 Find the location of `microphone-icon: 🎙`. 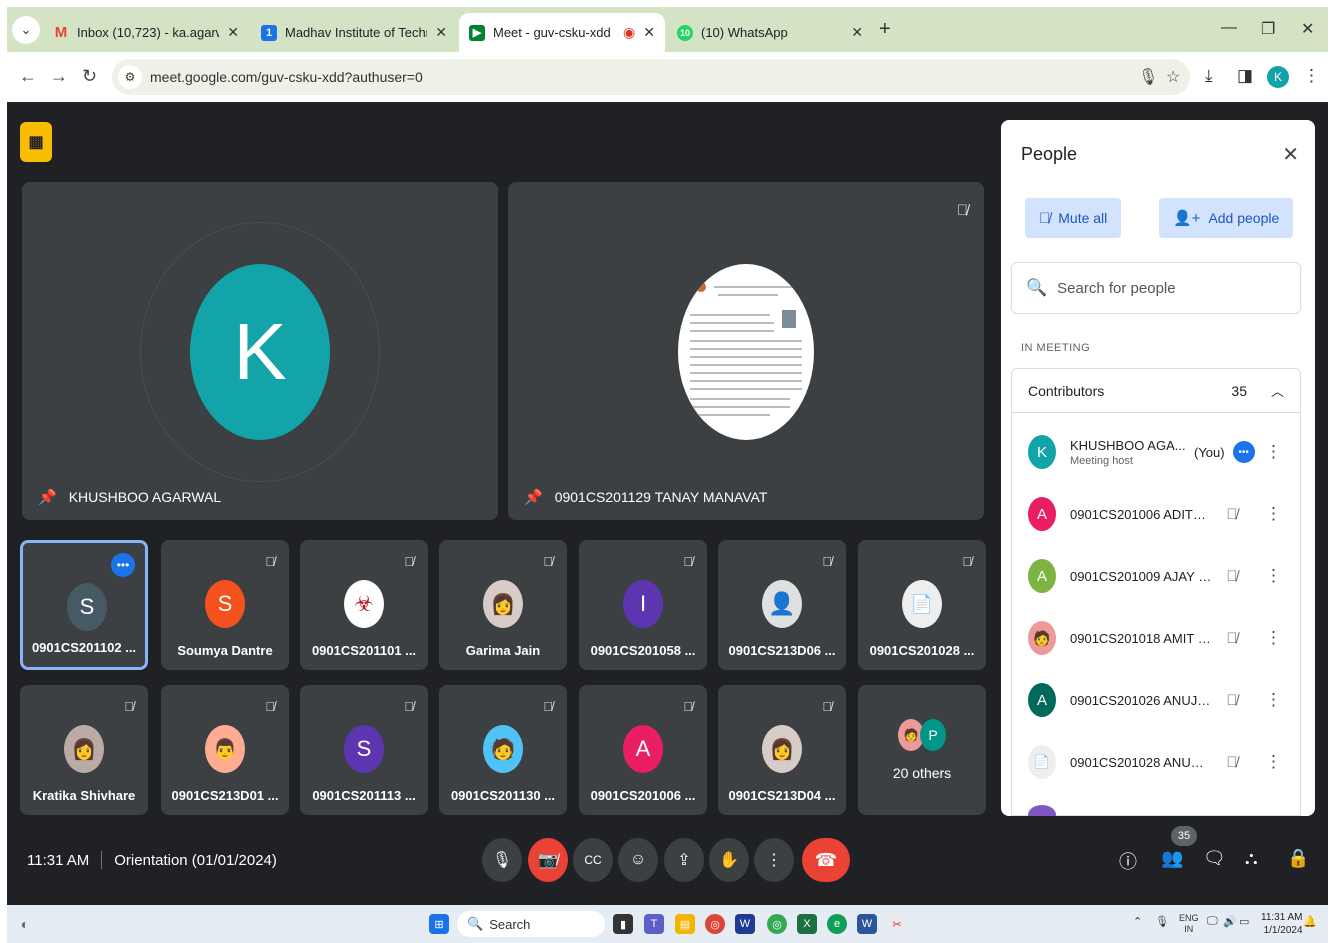

microphone-icon: 🎙 is located at coordinates (1148, 77).